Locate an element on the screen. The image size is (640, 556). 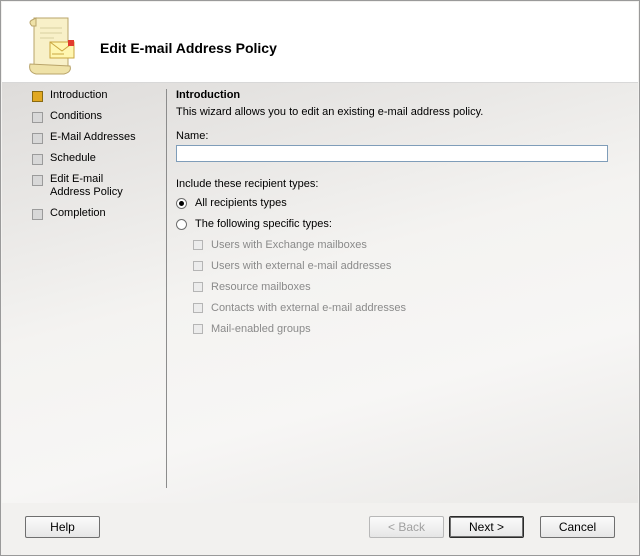
step-email-addresses: E-Mail Addresses is located at coordinates (84, 140).